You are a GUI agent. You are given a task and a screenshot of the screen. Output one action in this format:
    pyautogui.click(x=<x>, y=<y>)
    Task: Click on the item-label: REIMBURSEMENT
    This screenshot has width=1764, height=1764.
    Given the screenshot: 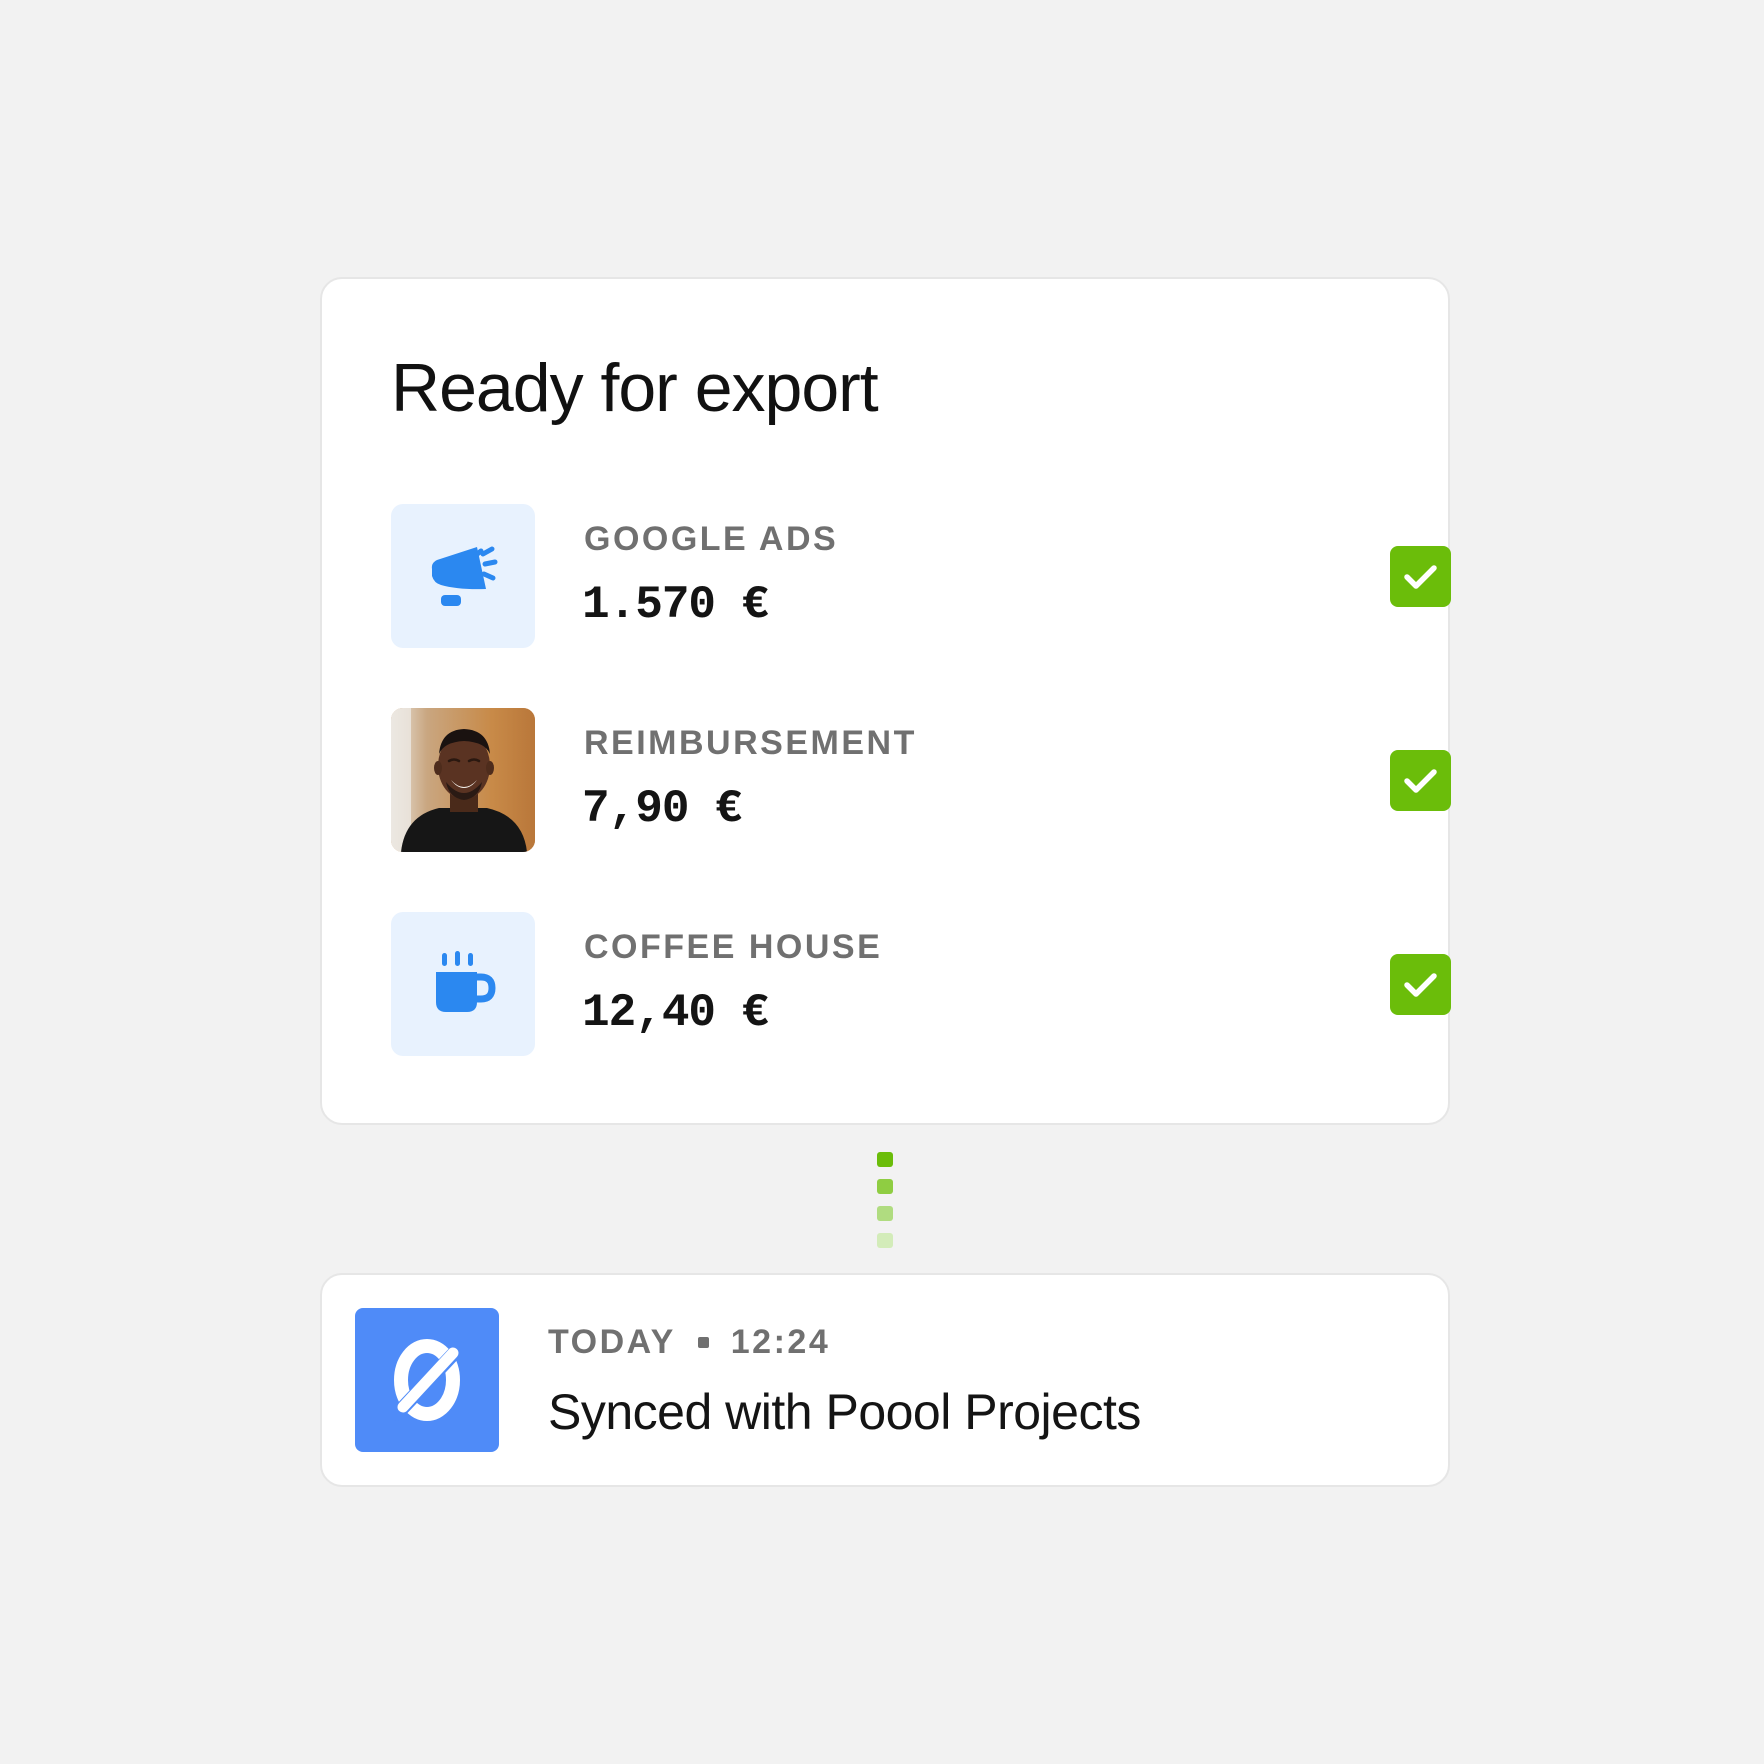 What is the action you would take?
    pyautogui.click(x=750, y=743)
    